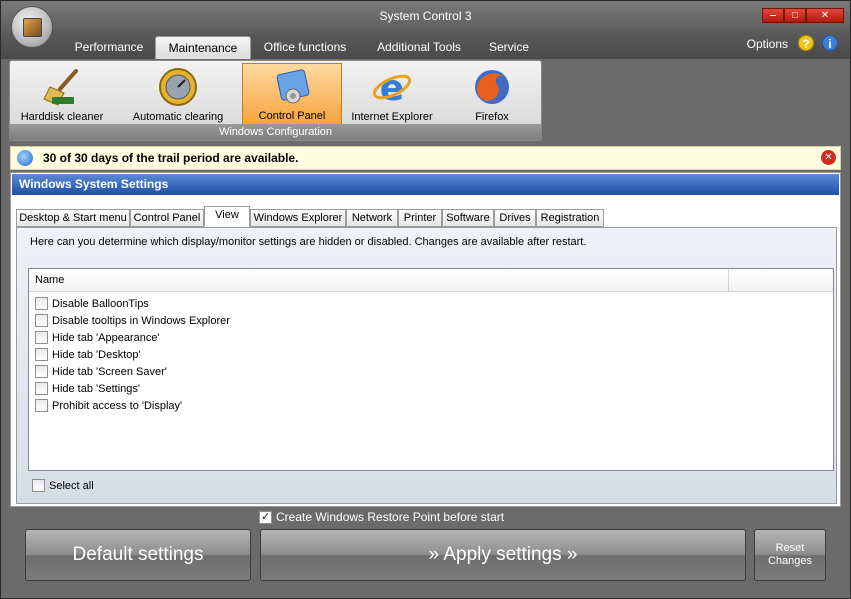  I want to click on tab-view: View, so click(227, 216).